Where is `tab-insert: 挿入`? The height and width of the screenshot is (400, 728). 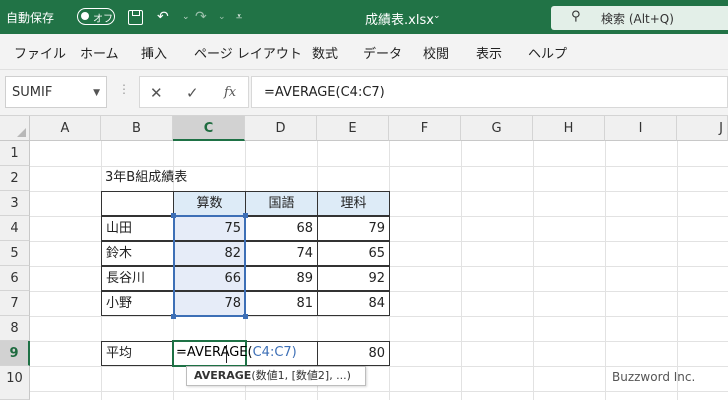
tab-insert: 挿入 is located at coordinates (154, 52).